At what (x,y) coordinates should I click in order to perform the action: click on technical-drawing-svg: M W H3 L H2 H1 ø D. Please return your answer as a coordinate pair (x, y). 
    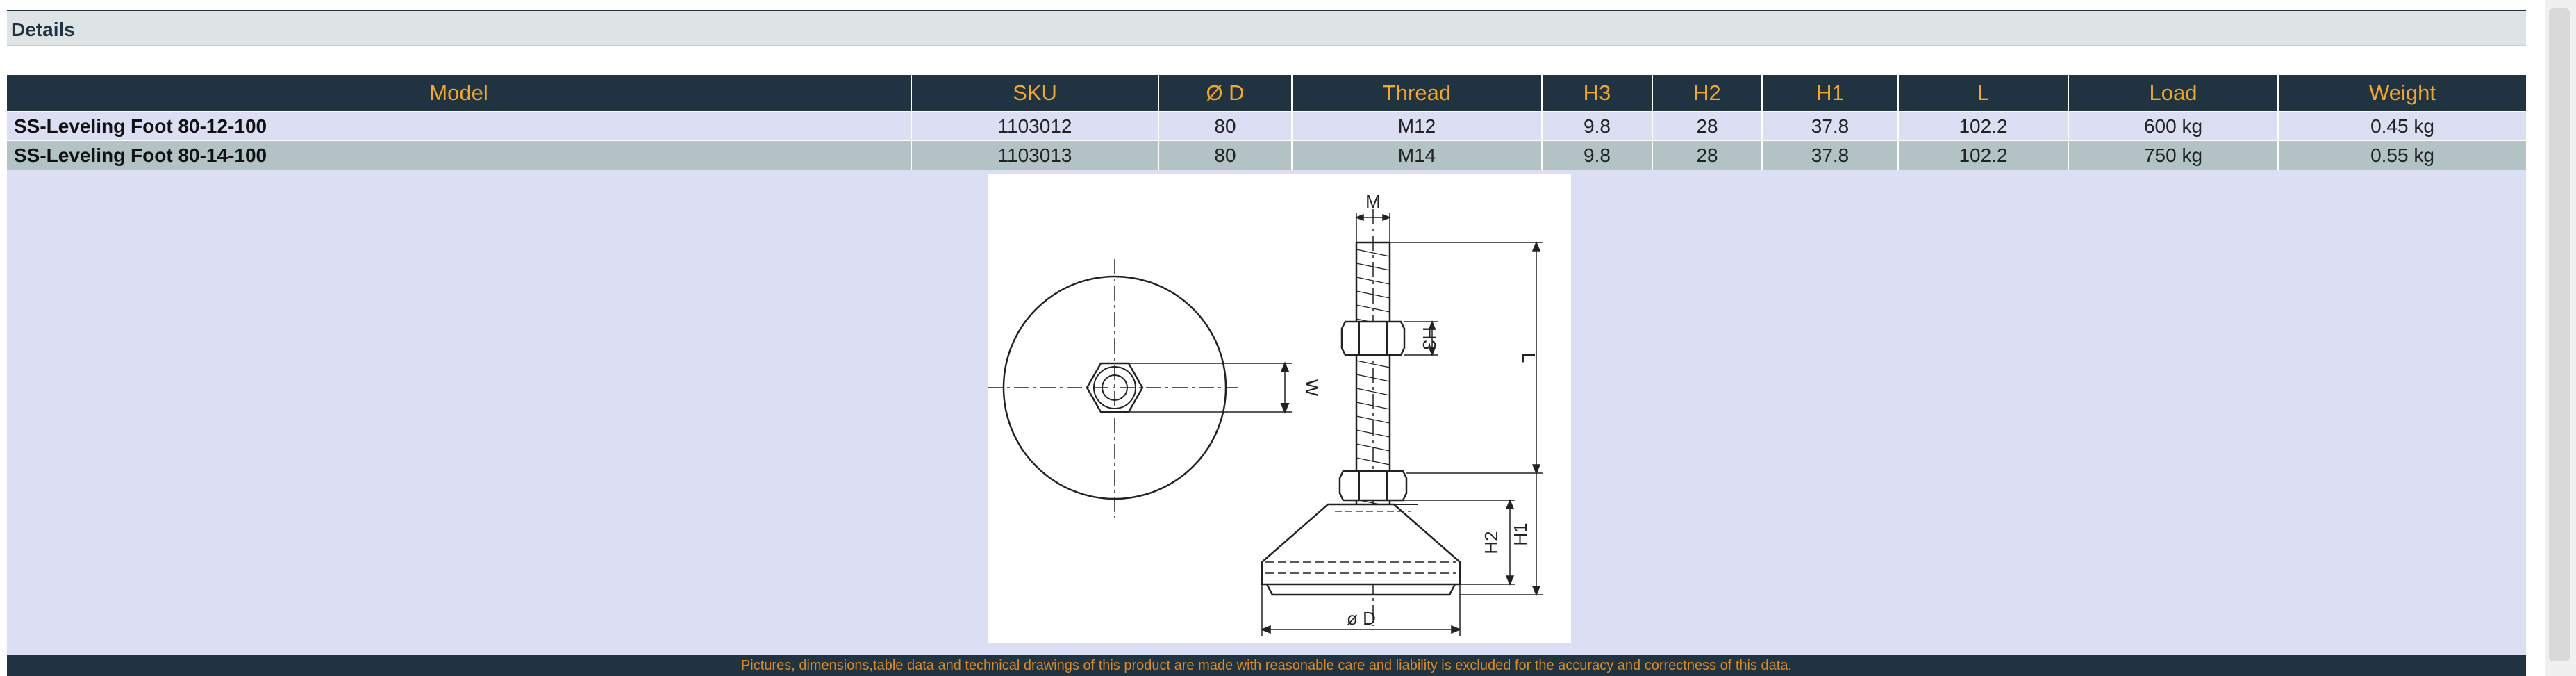
    Looking at the image, I should click on (1265, 414).